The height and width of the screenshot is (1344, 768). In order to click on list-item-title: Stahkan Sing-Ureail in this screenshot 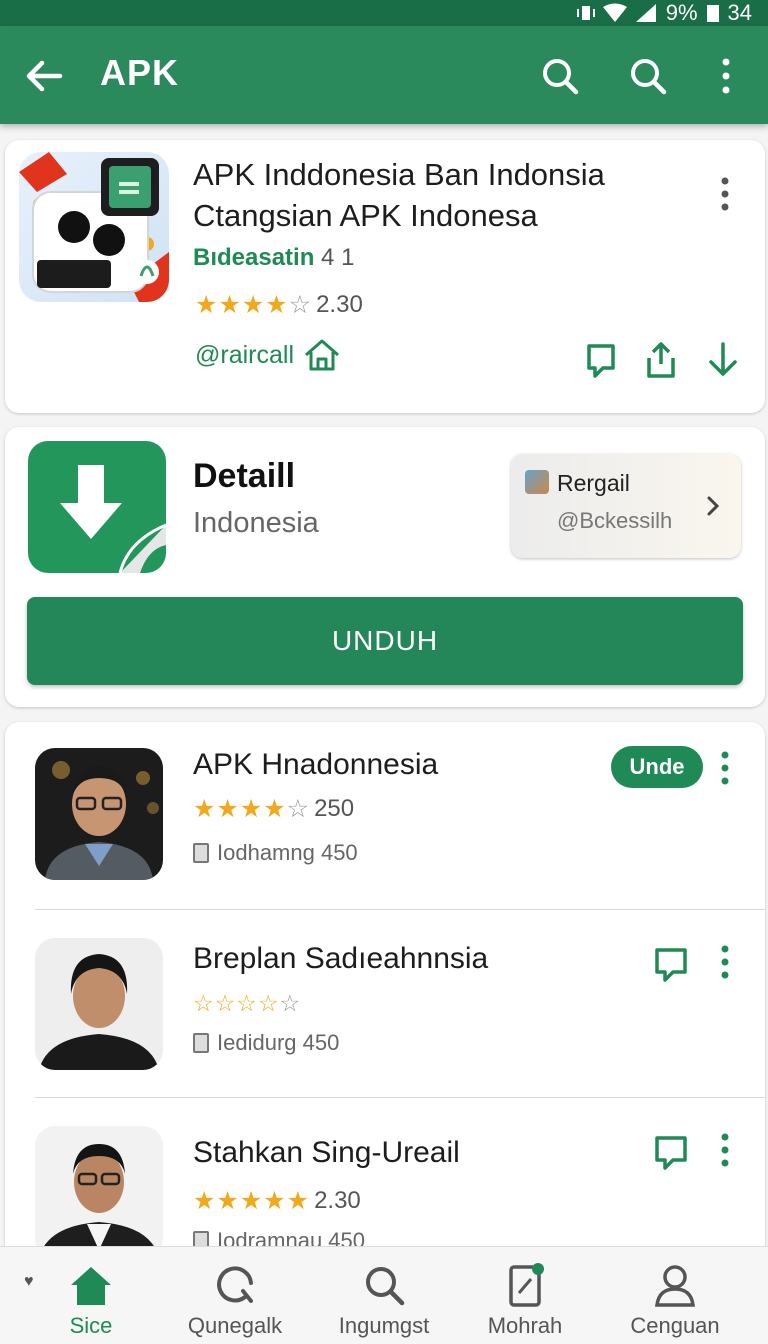, I will do `click(326, 1152)`.